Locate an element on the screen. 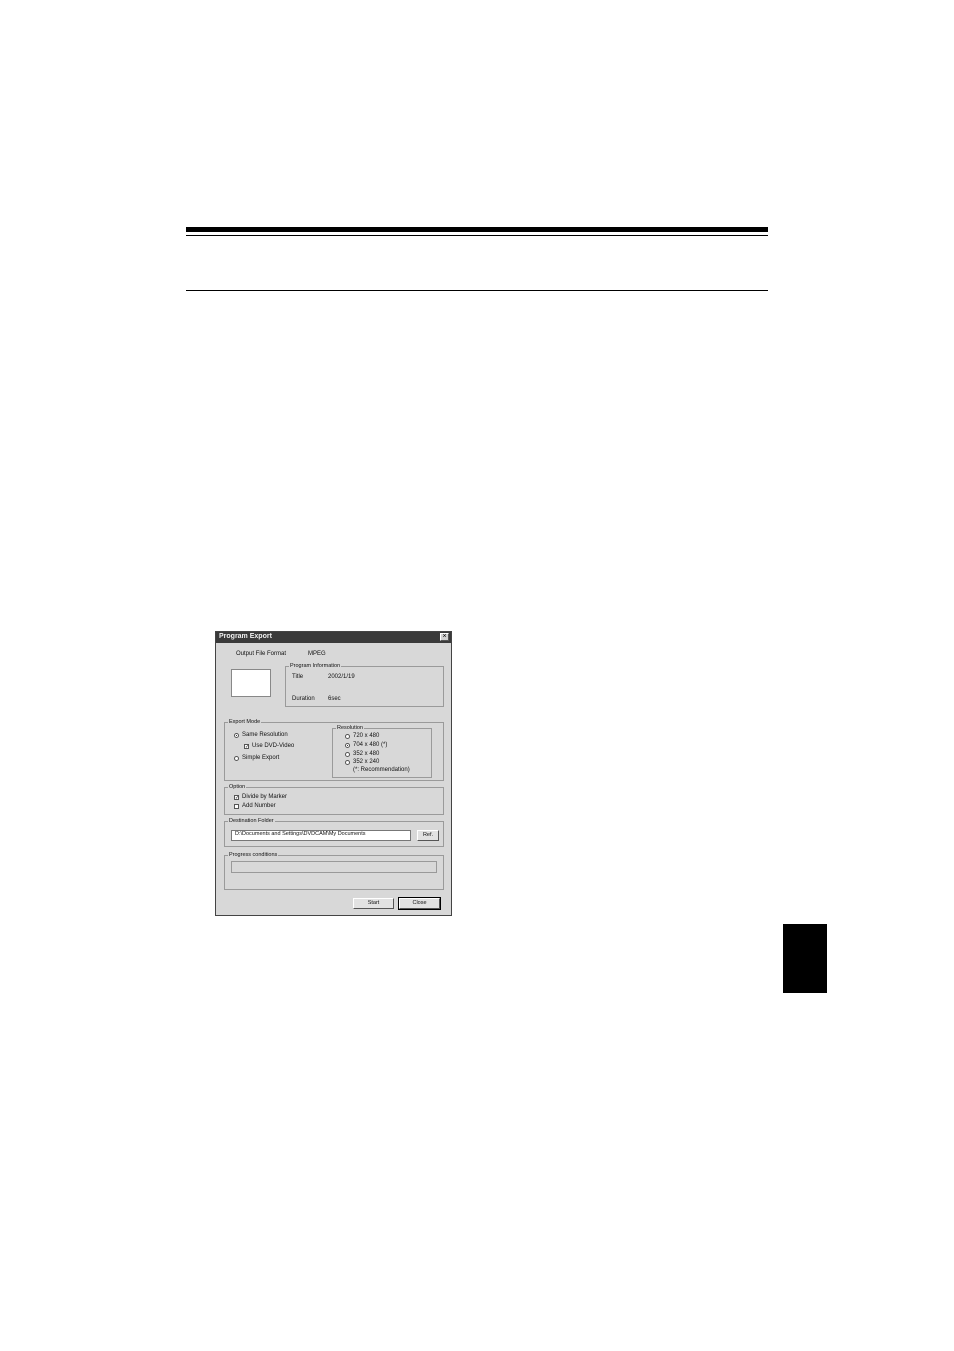 Image resolution: width=954 pixels, height=1351 pixels. use-dvd-video-checkbox: ✓ is located at coordinates (246, 747).